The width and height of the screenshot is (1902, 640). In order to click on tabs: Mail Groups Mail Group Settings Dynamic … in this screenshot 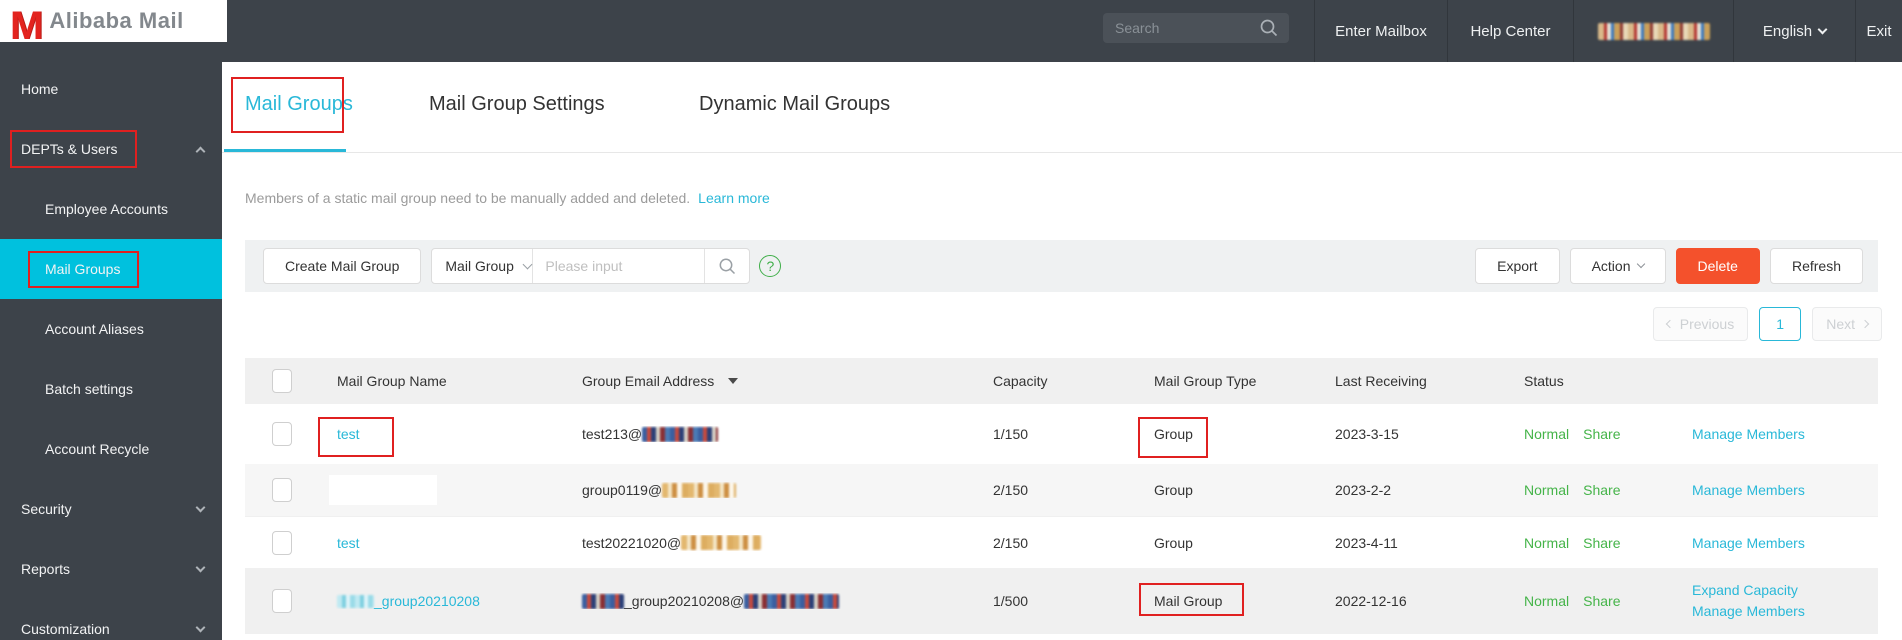, I will do `click(1062, 107)`.